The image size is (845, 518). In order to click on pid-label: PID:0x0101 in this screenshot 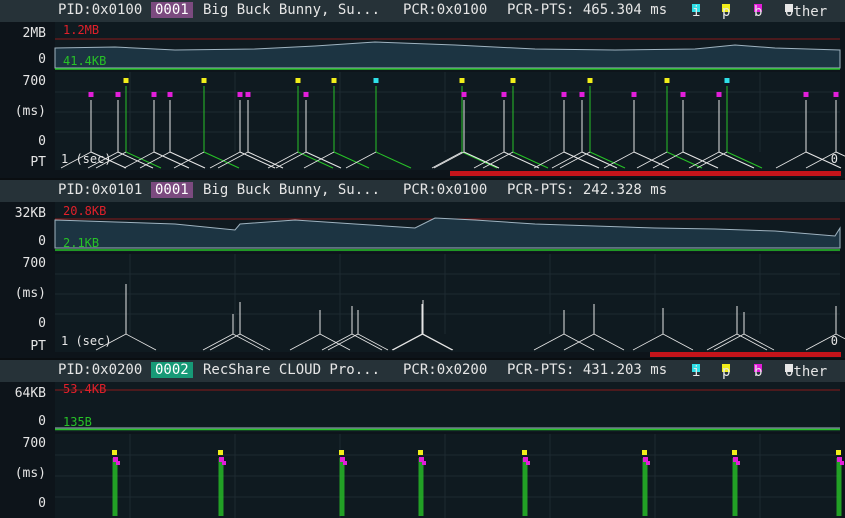, I will do `click(100, 190)`.